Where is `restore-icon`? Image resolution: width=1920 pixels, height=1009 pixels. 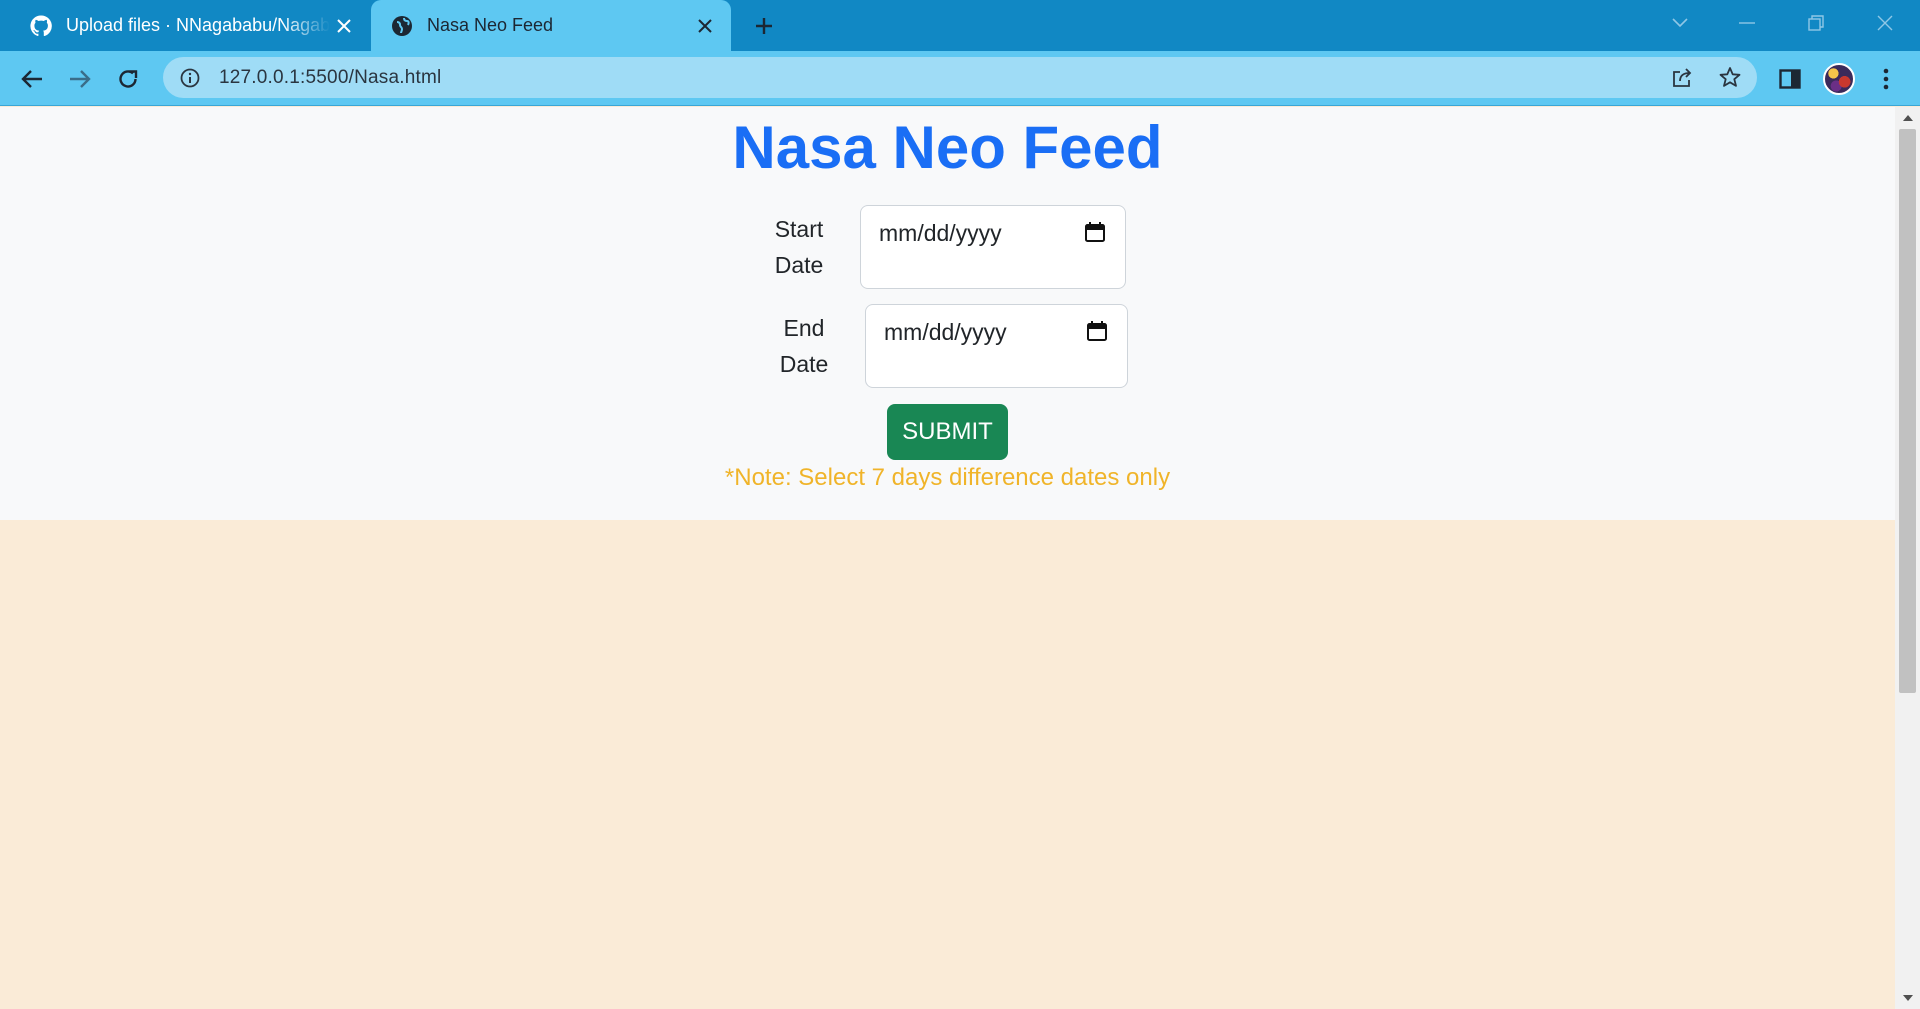
restore-icon is located at coordinates (1816, 23).